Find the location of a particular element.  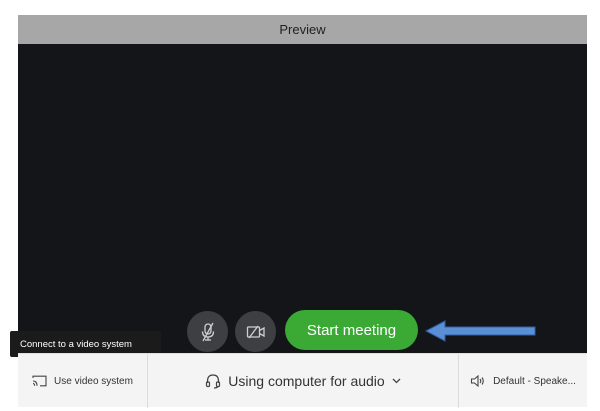

mute-button is located at coordinates (207, 331).